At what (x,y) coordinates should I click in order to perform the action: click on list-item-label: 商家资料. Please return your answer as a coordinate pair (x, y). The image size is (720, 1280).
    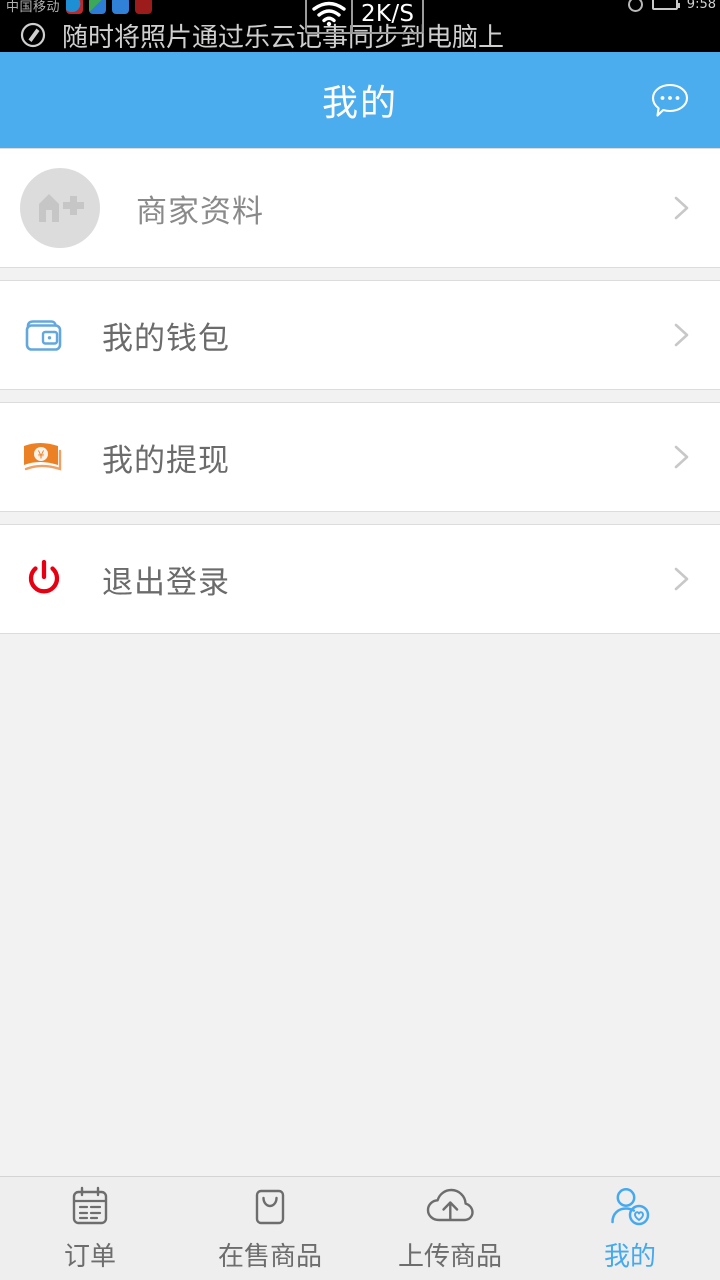
    Looking at the image, I should click on (200, 211).